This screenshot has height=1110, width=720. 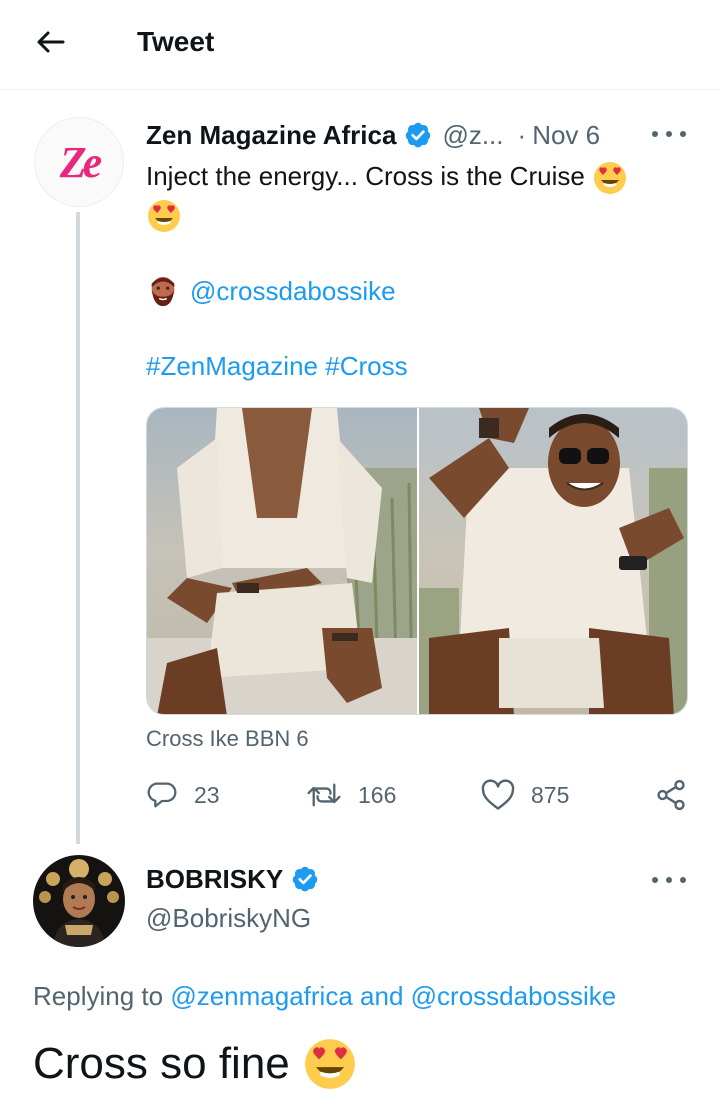 What do you see at coordinates (377, 794) in the screenshot?
I see `retweet-count: 166` at bounding box center [377, 794].